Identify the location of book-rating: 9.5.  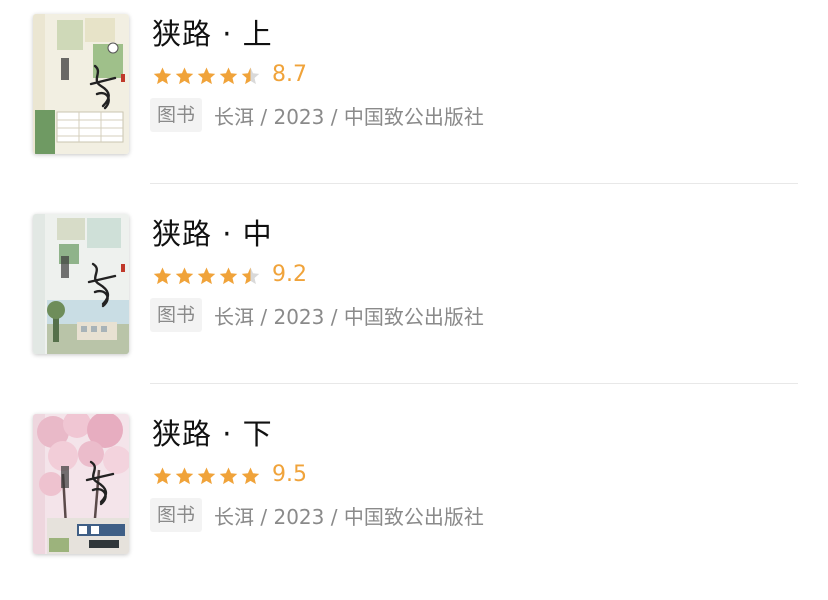
(229, 475).